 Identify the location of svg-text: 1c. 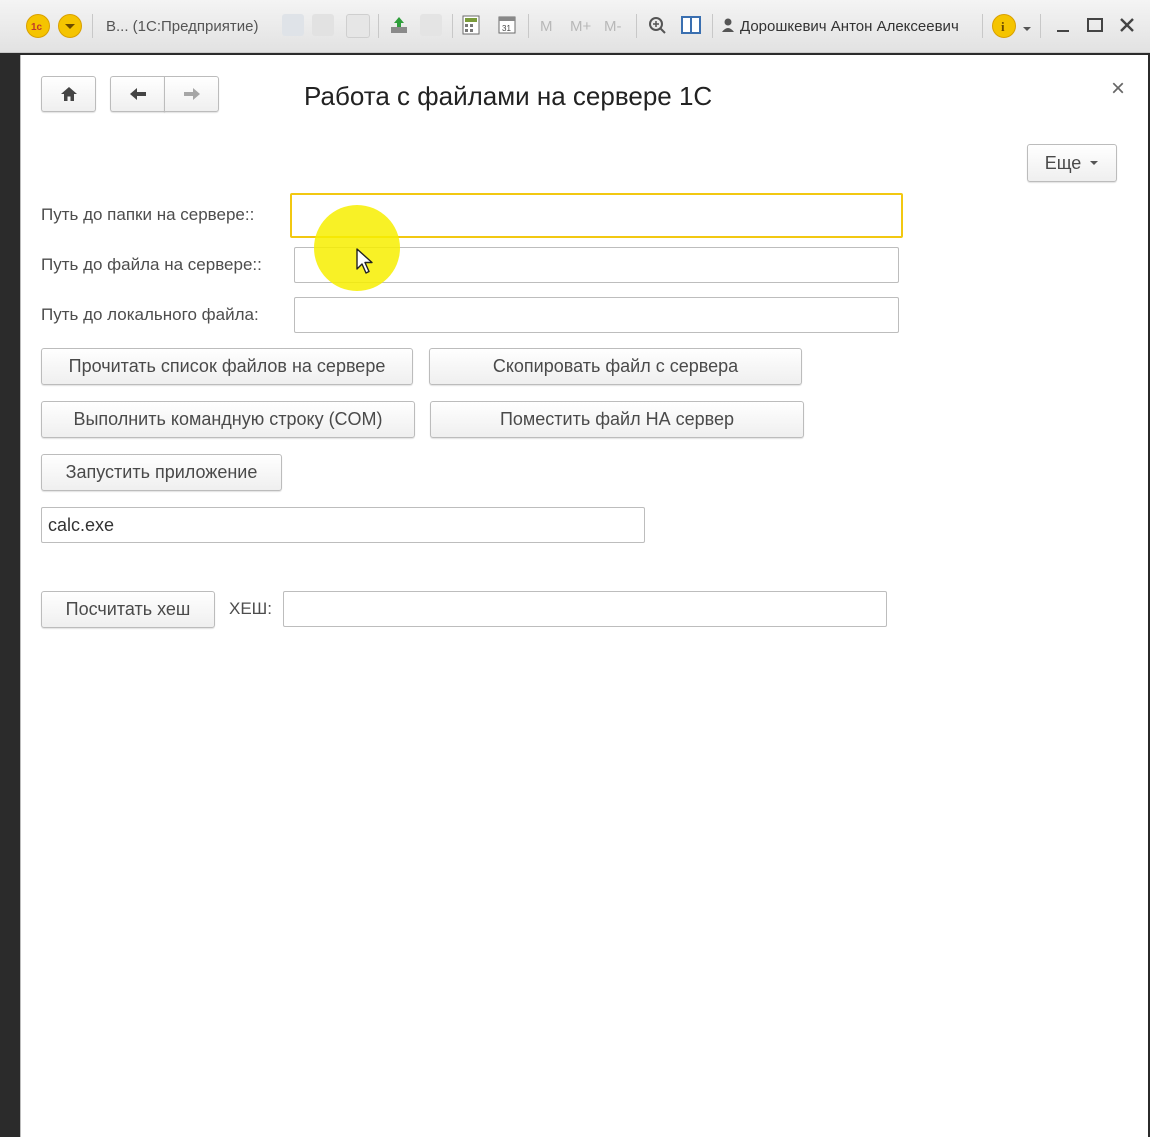
(37, 27).